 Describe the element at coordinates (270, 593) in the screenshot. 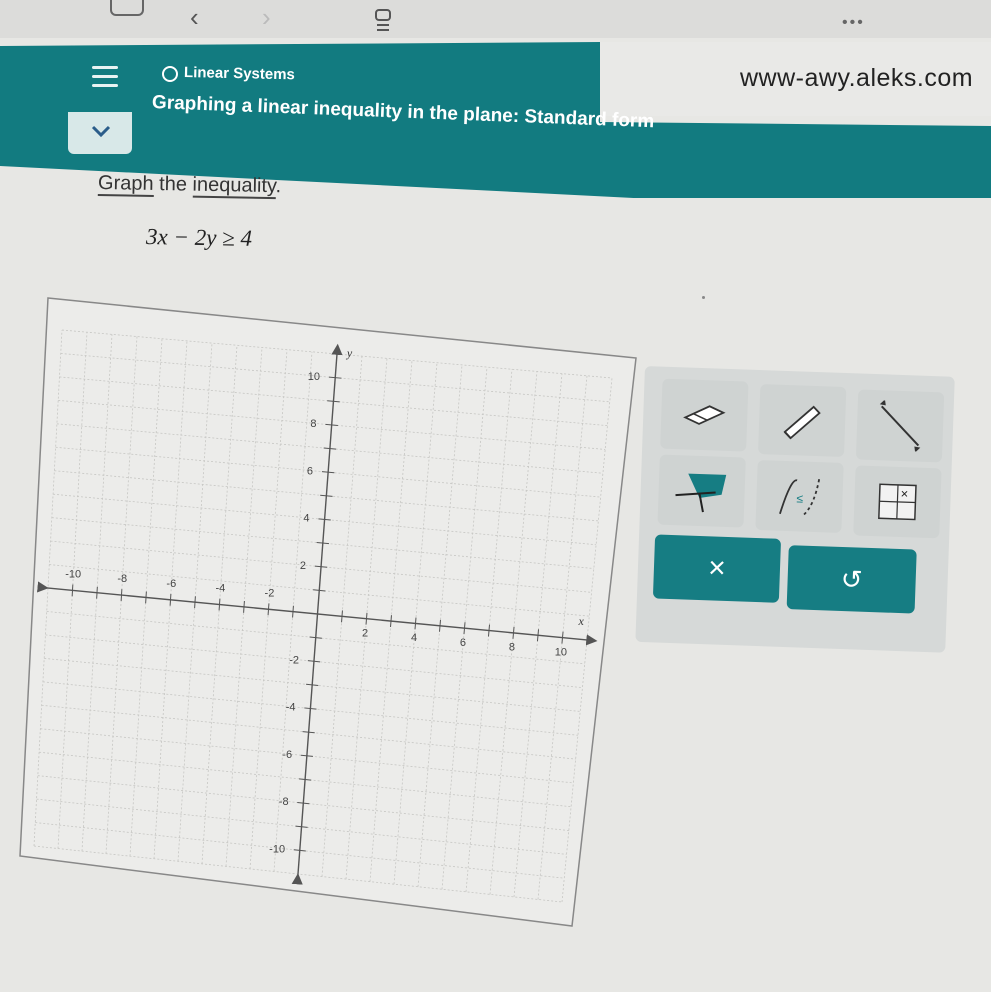

I see `x-tick-label: -2` at that location.